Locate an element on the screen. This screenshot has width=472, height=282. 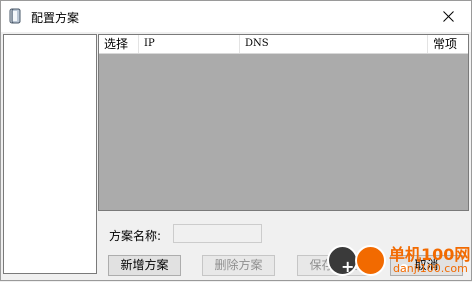
close-icon is located at coordinates (448, 16).